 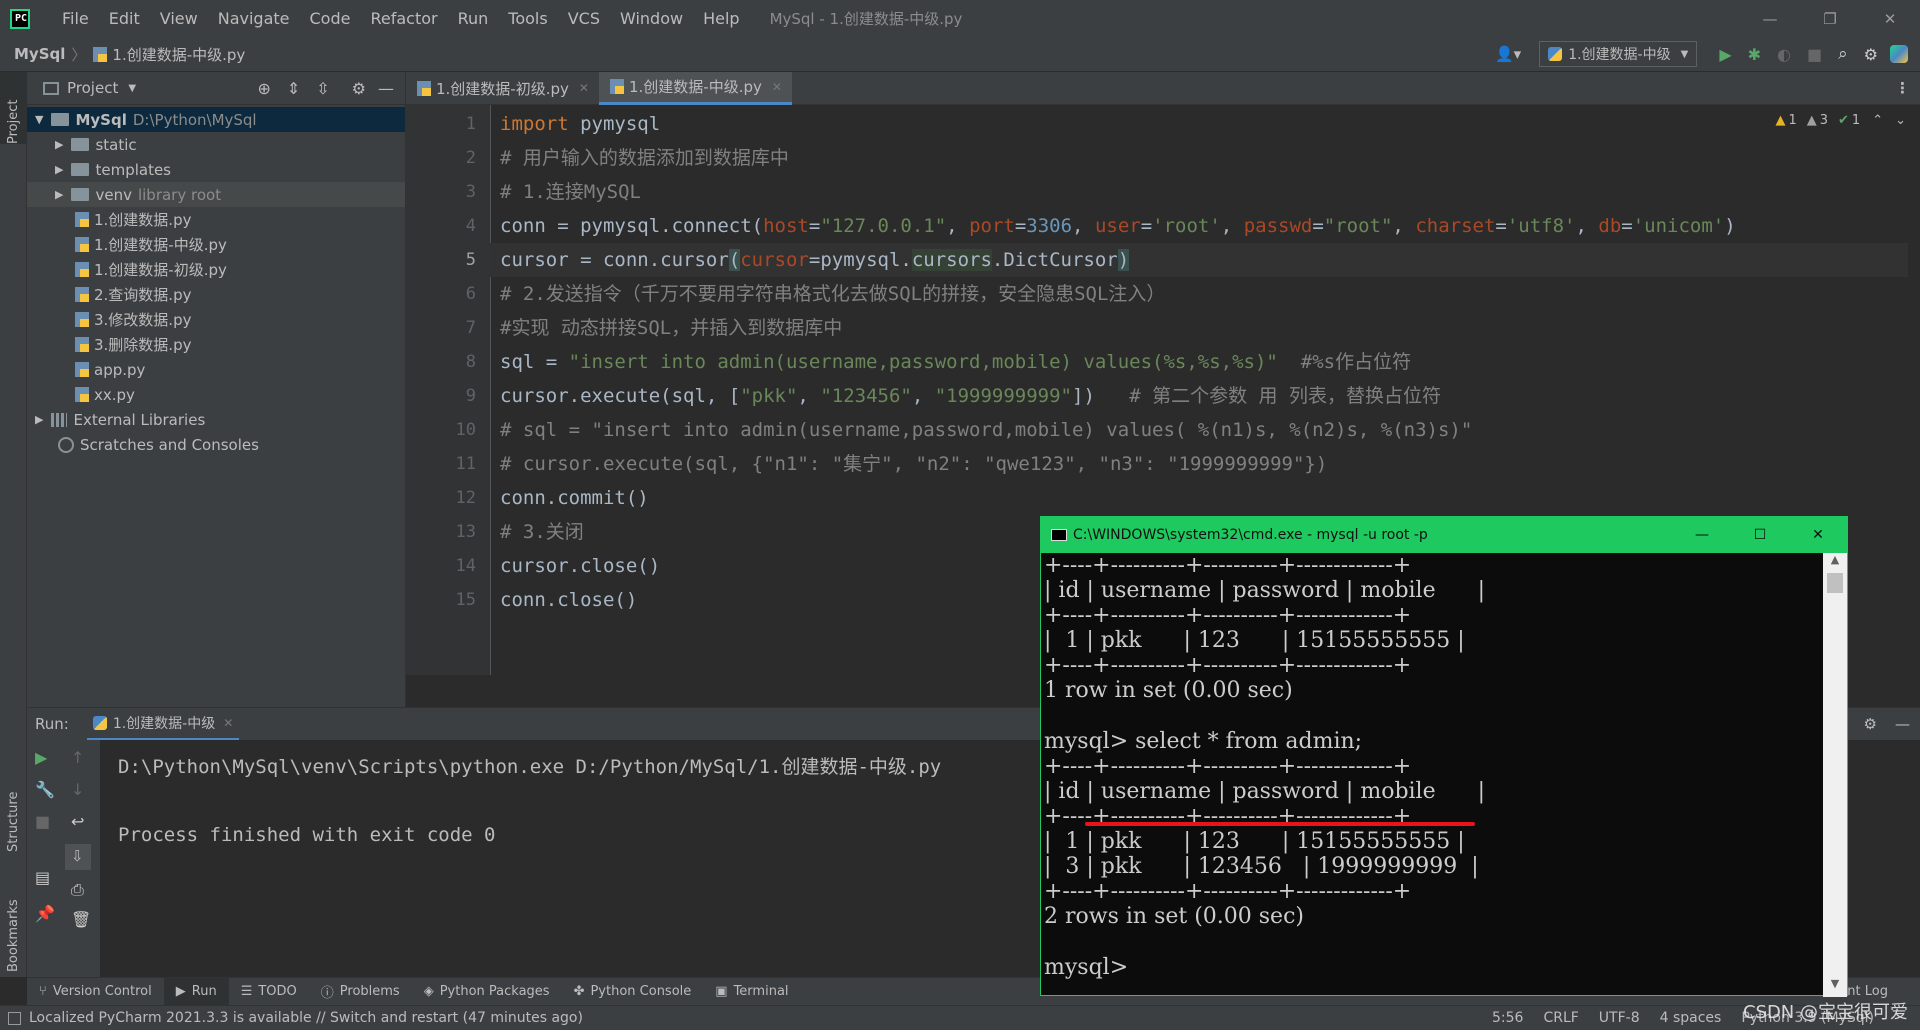 What do you see at coordinates (1784, 54) in the screenshot?
I see `coverage-icon: ◐` at bounding box center [1784, 54].